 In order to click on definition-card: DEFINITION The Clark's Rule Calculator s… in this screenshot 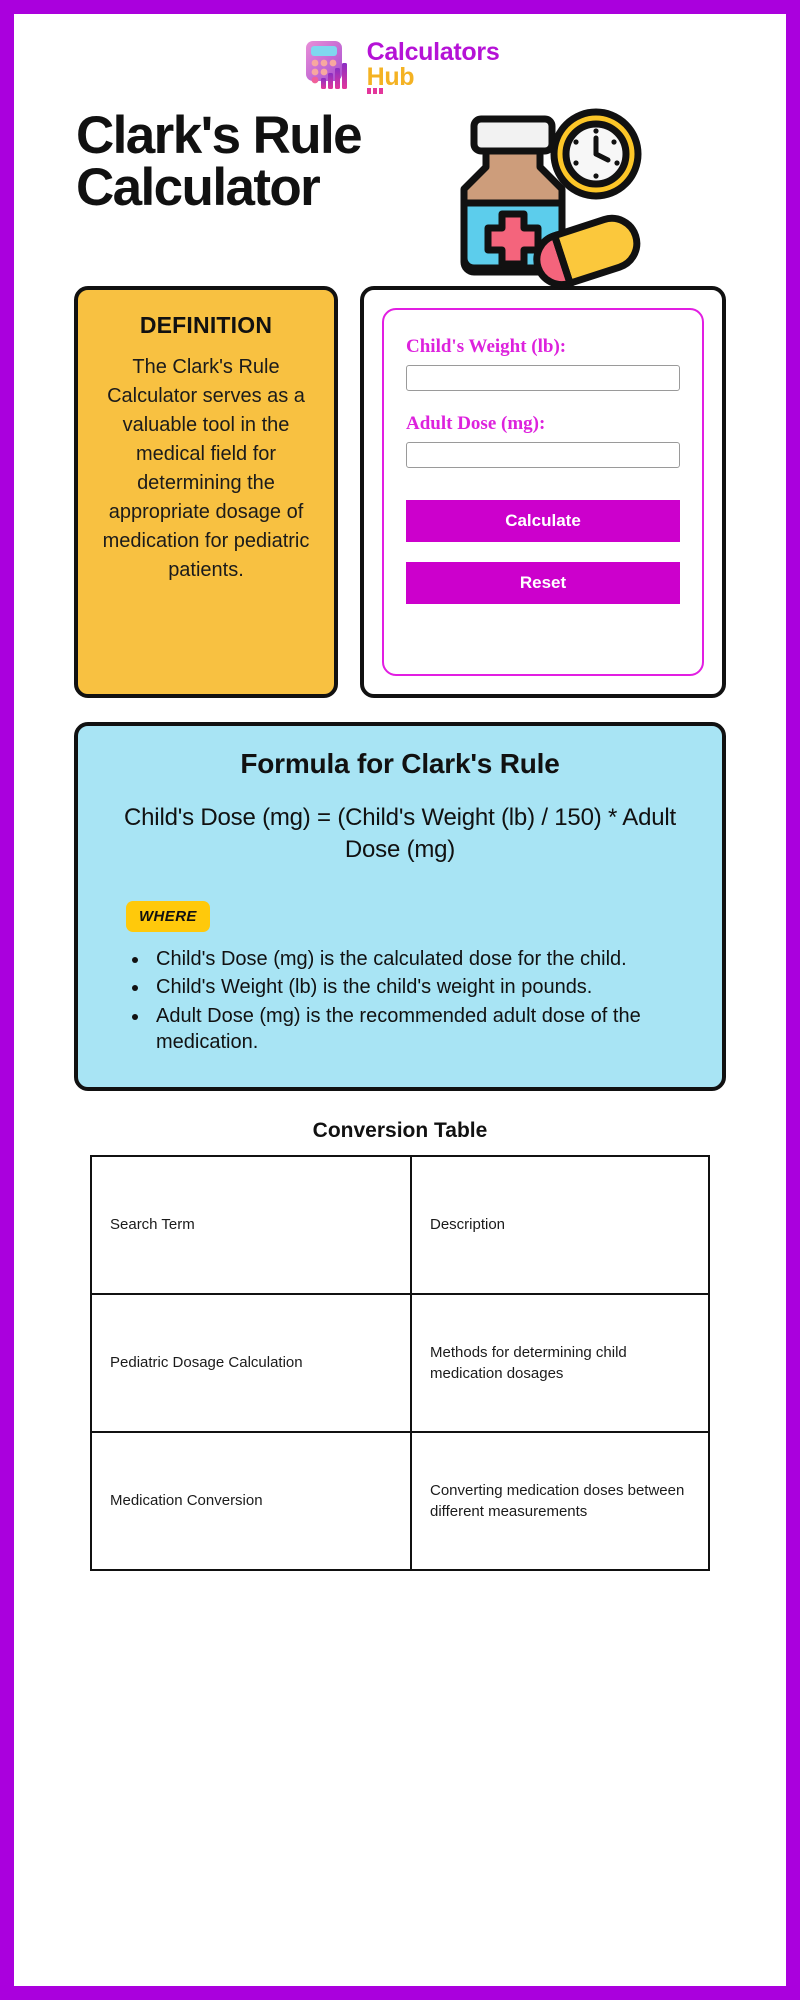, I will do `click(206, 492)`.